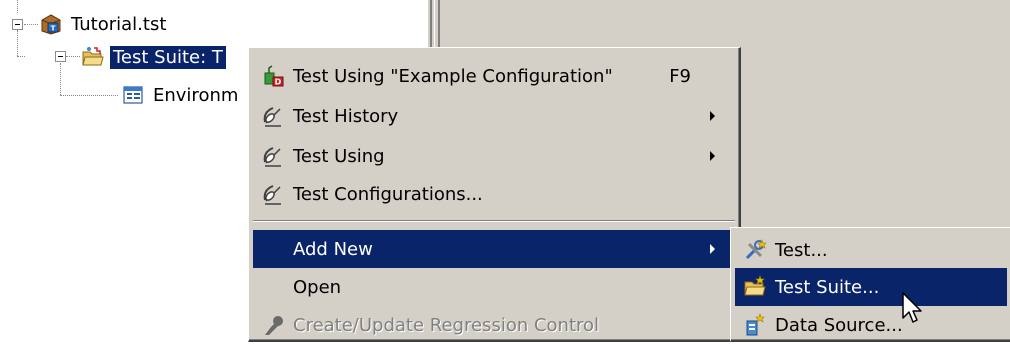 The height and width of the screenshot is (344, 1010). I want to click on tree-item-root: T Tutorial.tst, so click(104, 24).